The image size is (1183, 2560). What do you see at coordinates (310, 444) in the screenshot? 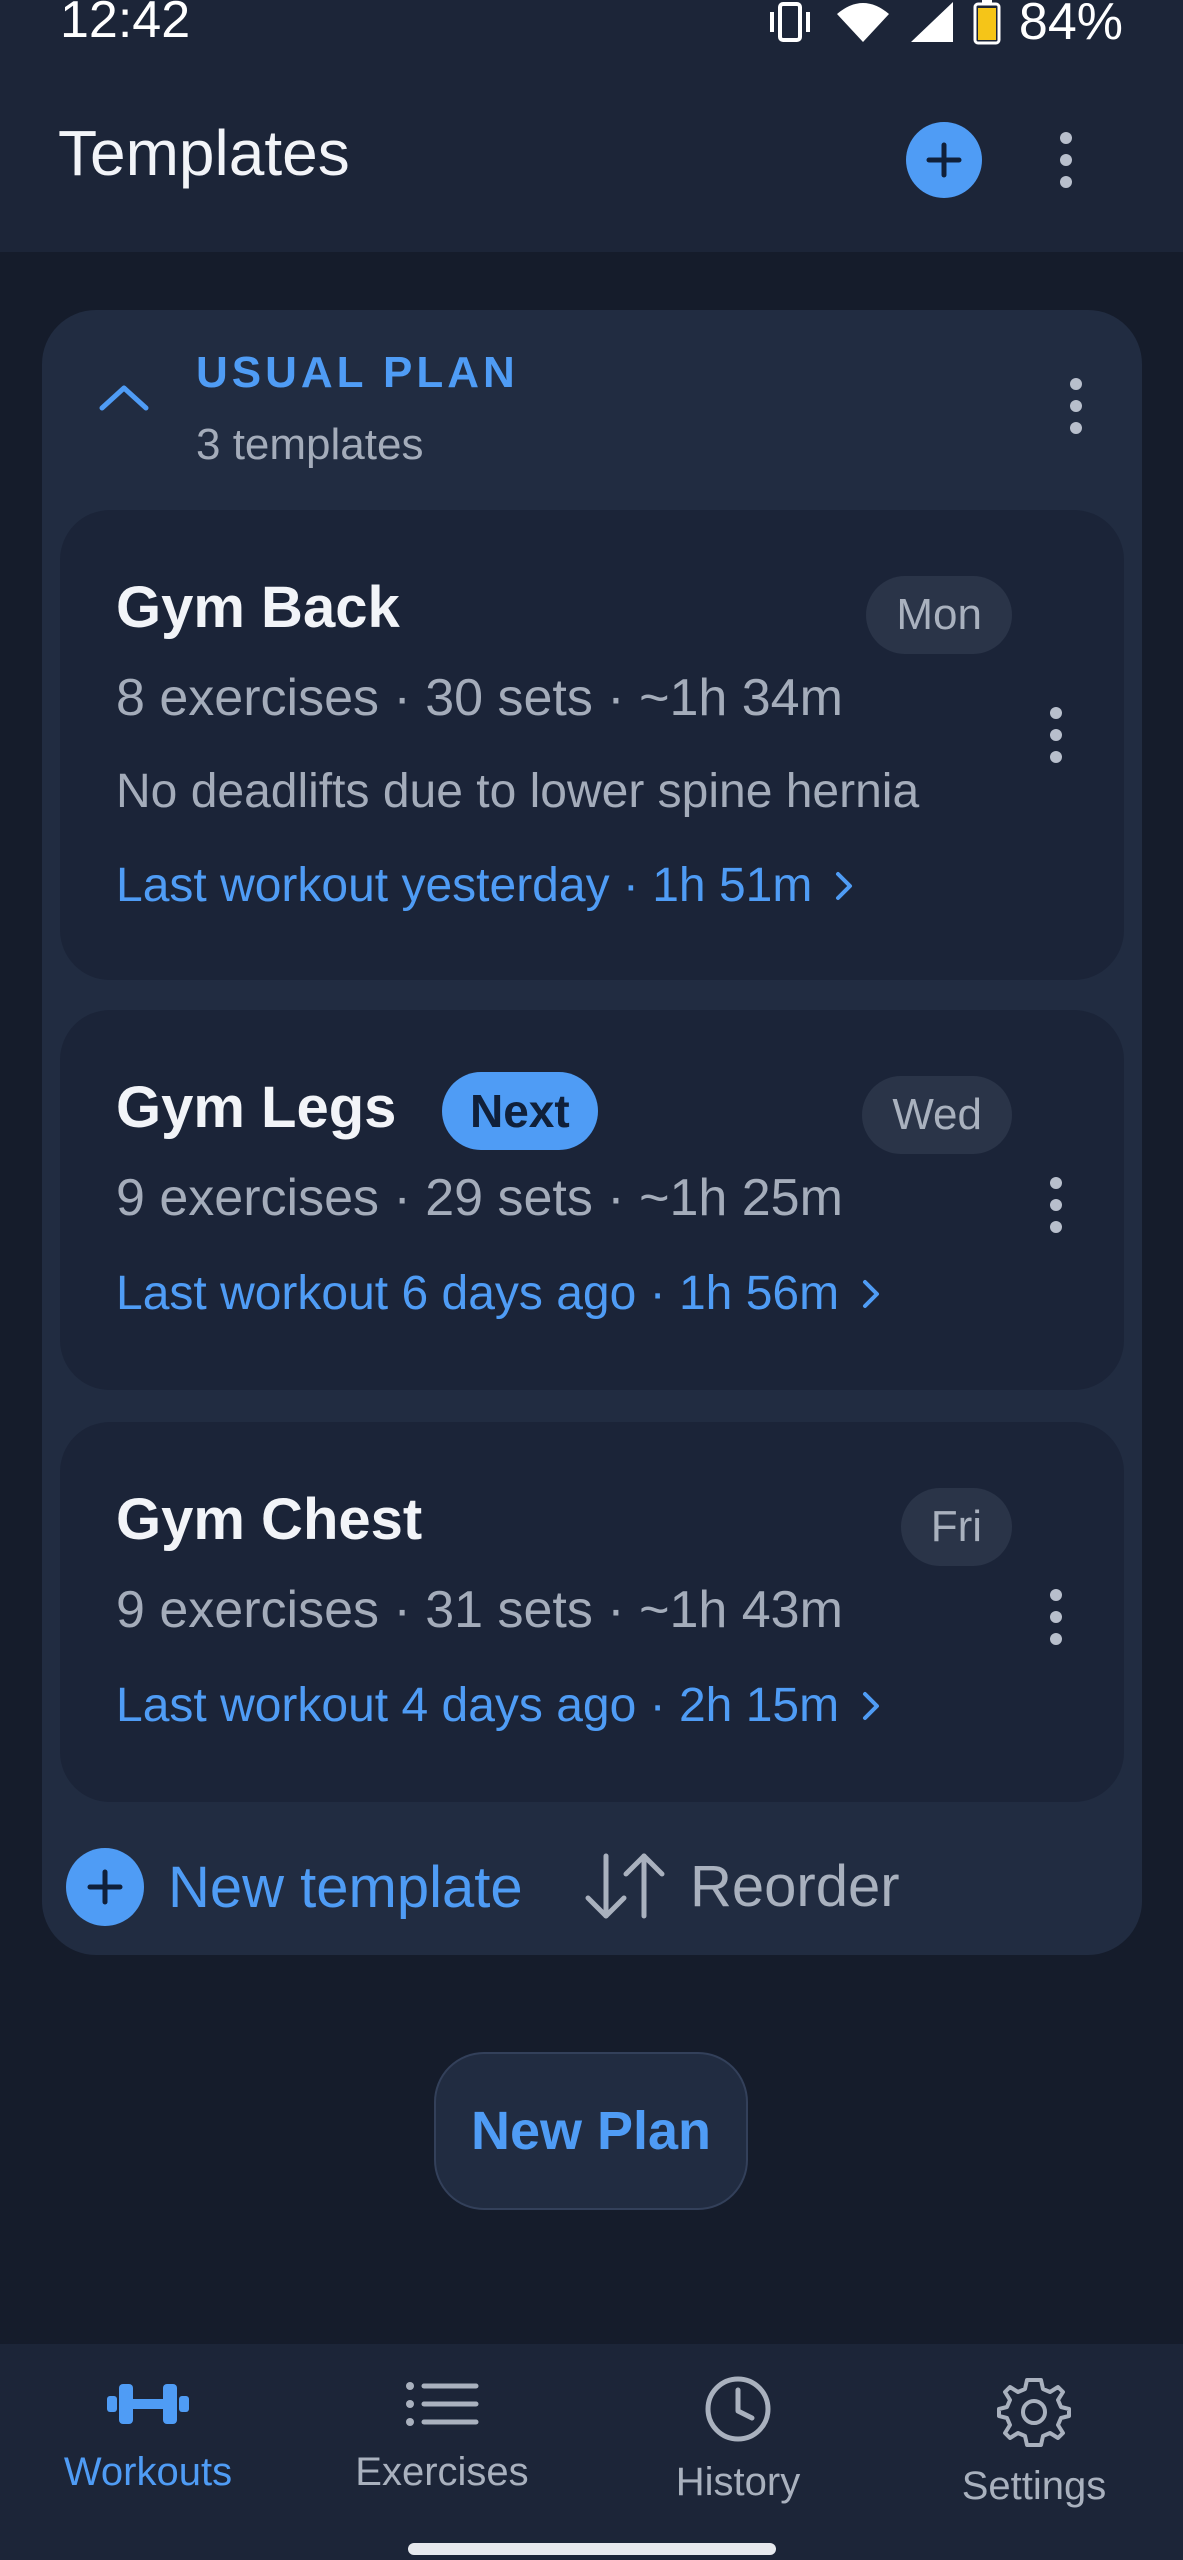
I see `plan-template-count: 3 templates` at bounding box center [310, 444].